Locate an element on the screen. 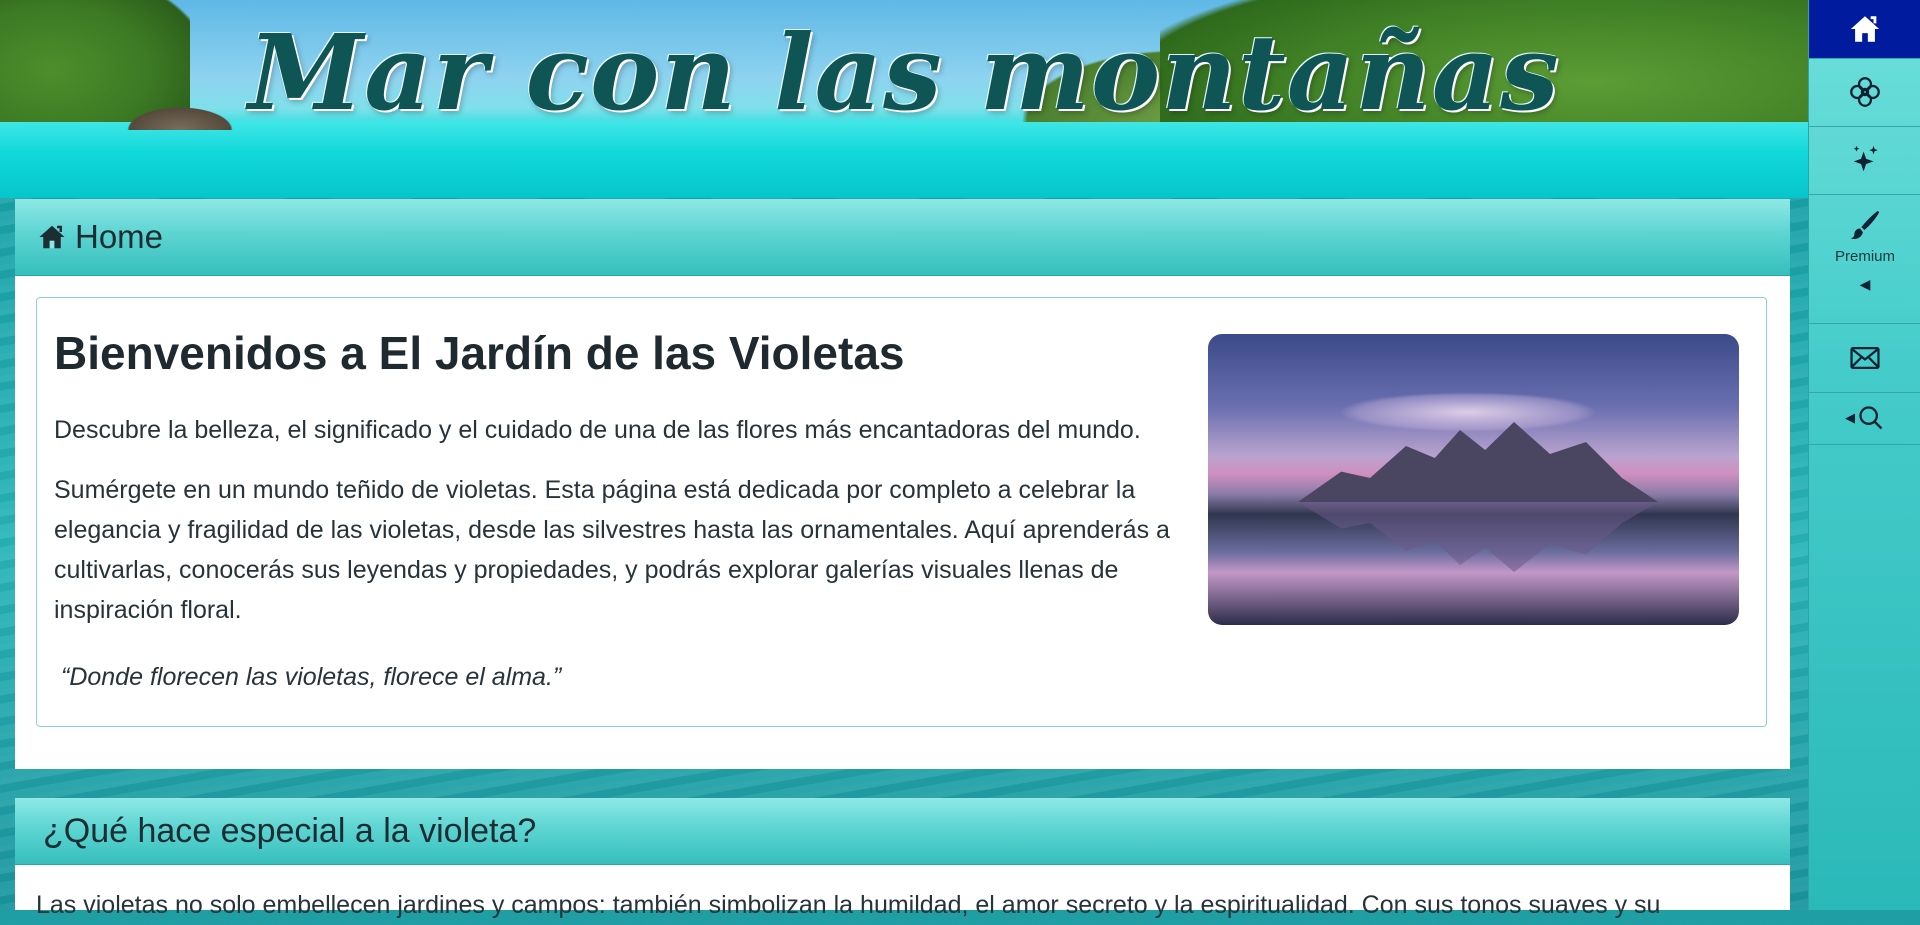 The image size is (1920, 925). sidebar-item-mail is located at coordinates (1864, 358).